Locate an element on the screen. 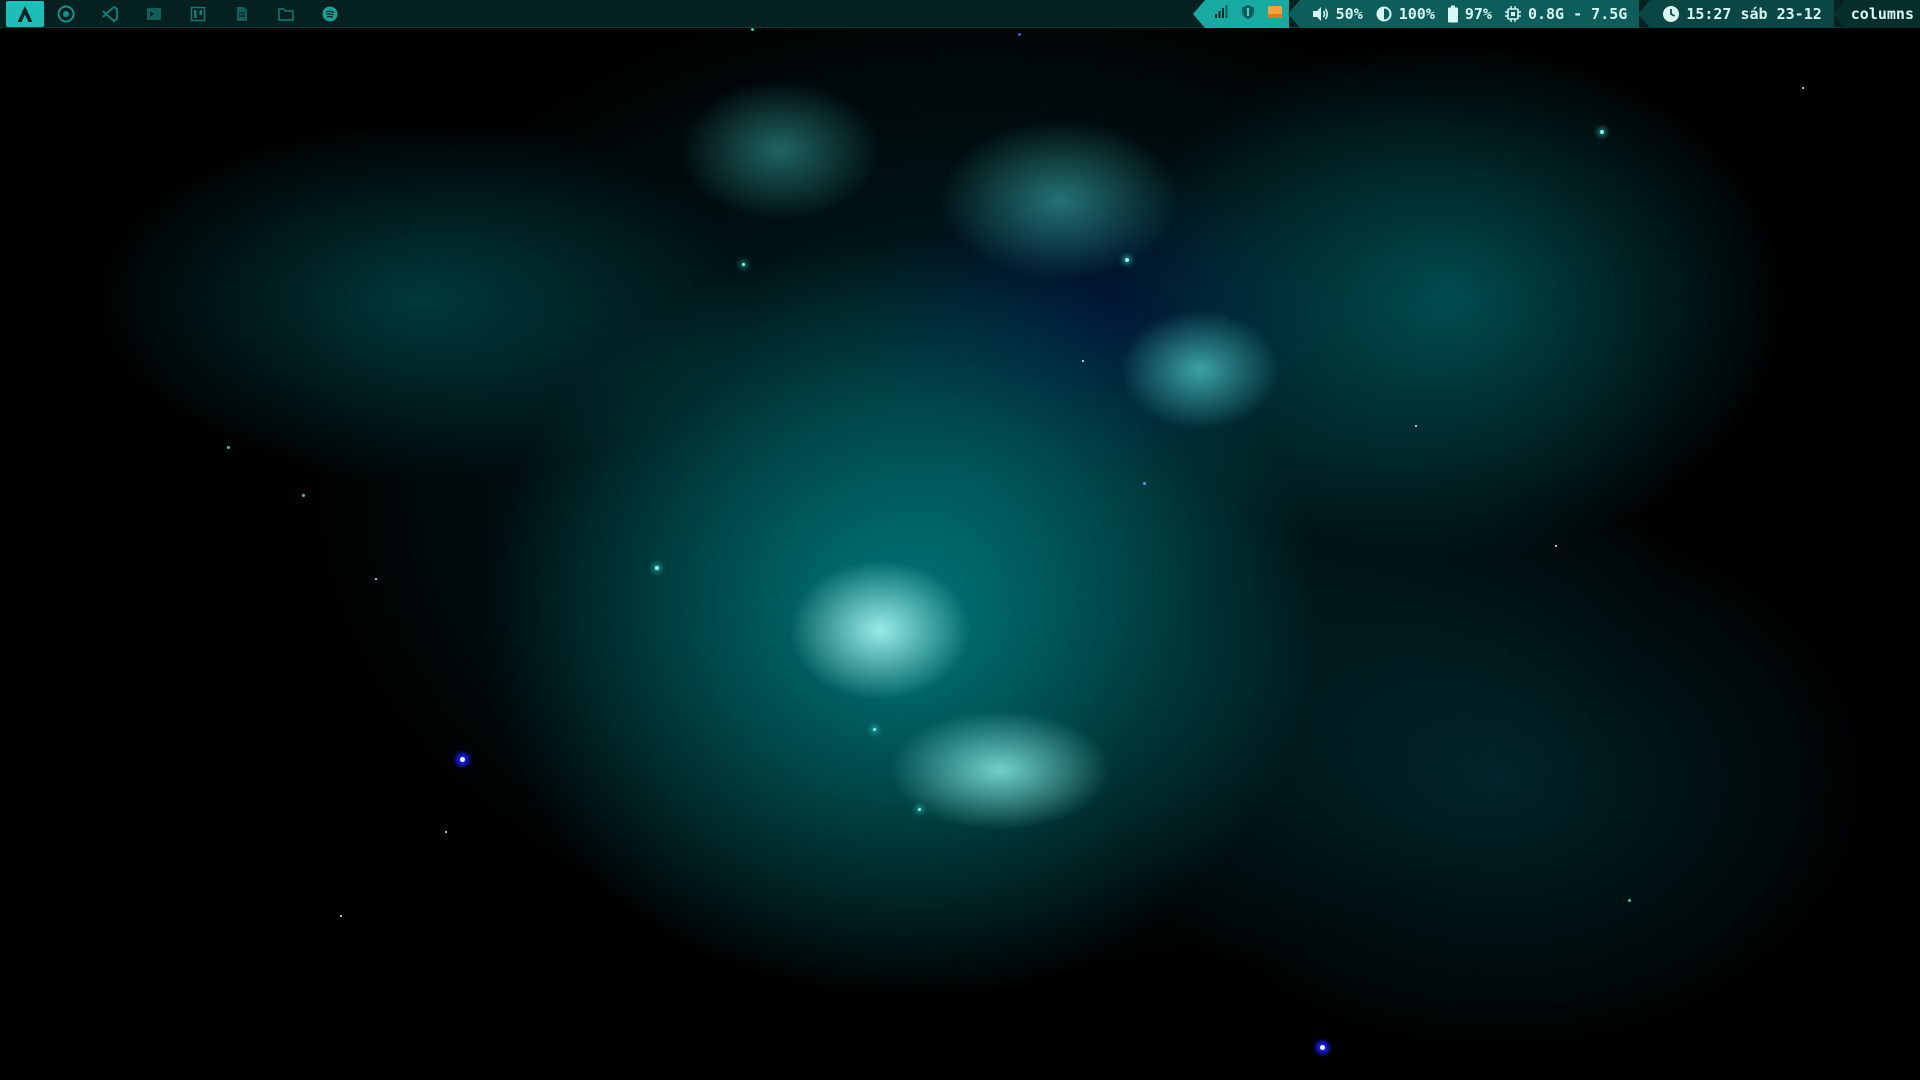  task-spotify-button is located at coordinates (330, 14).